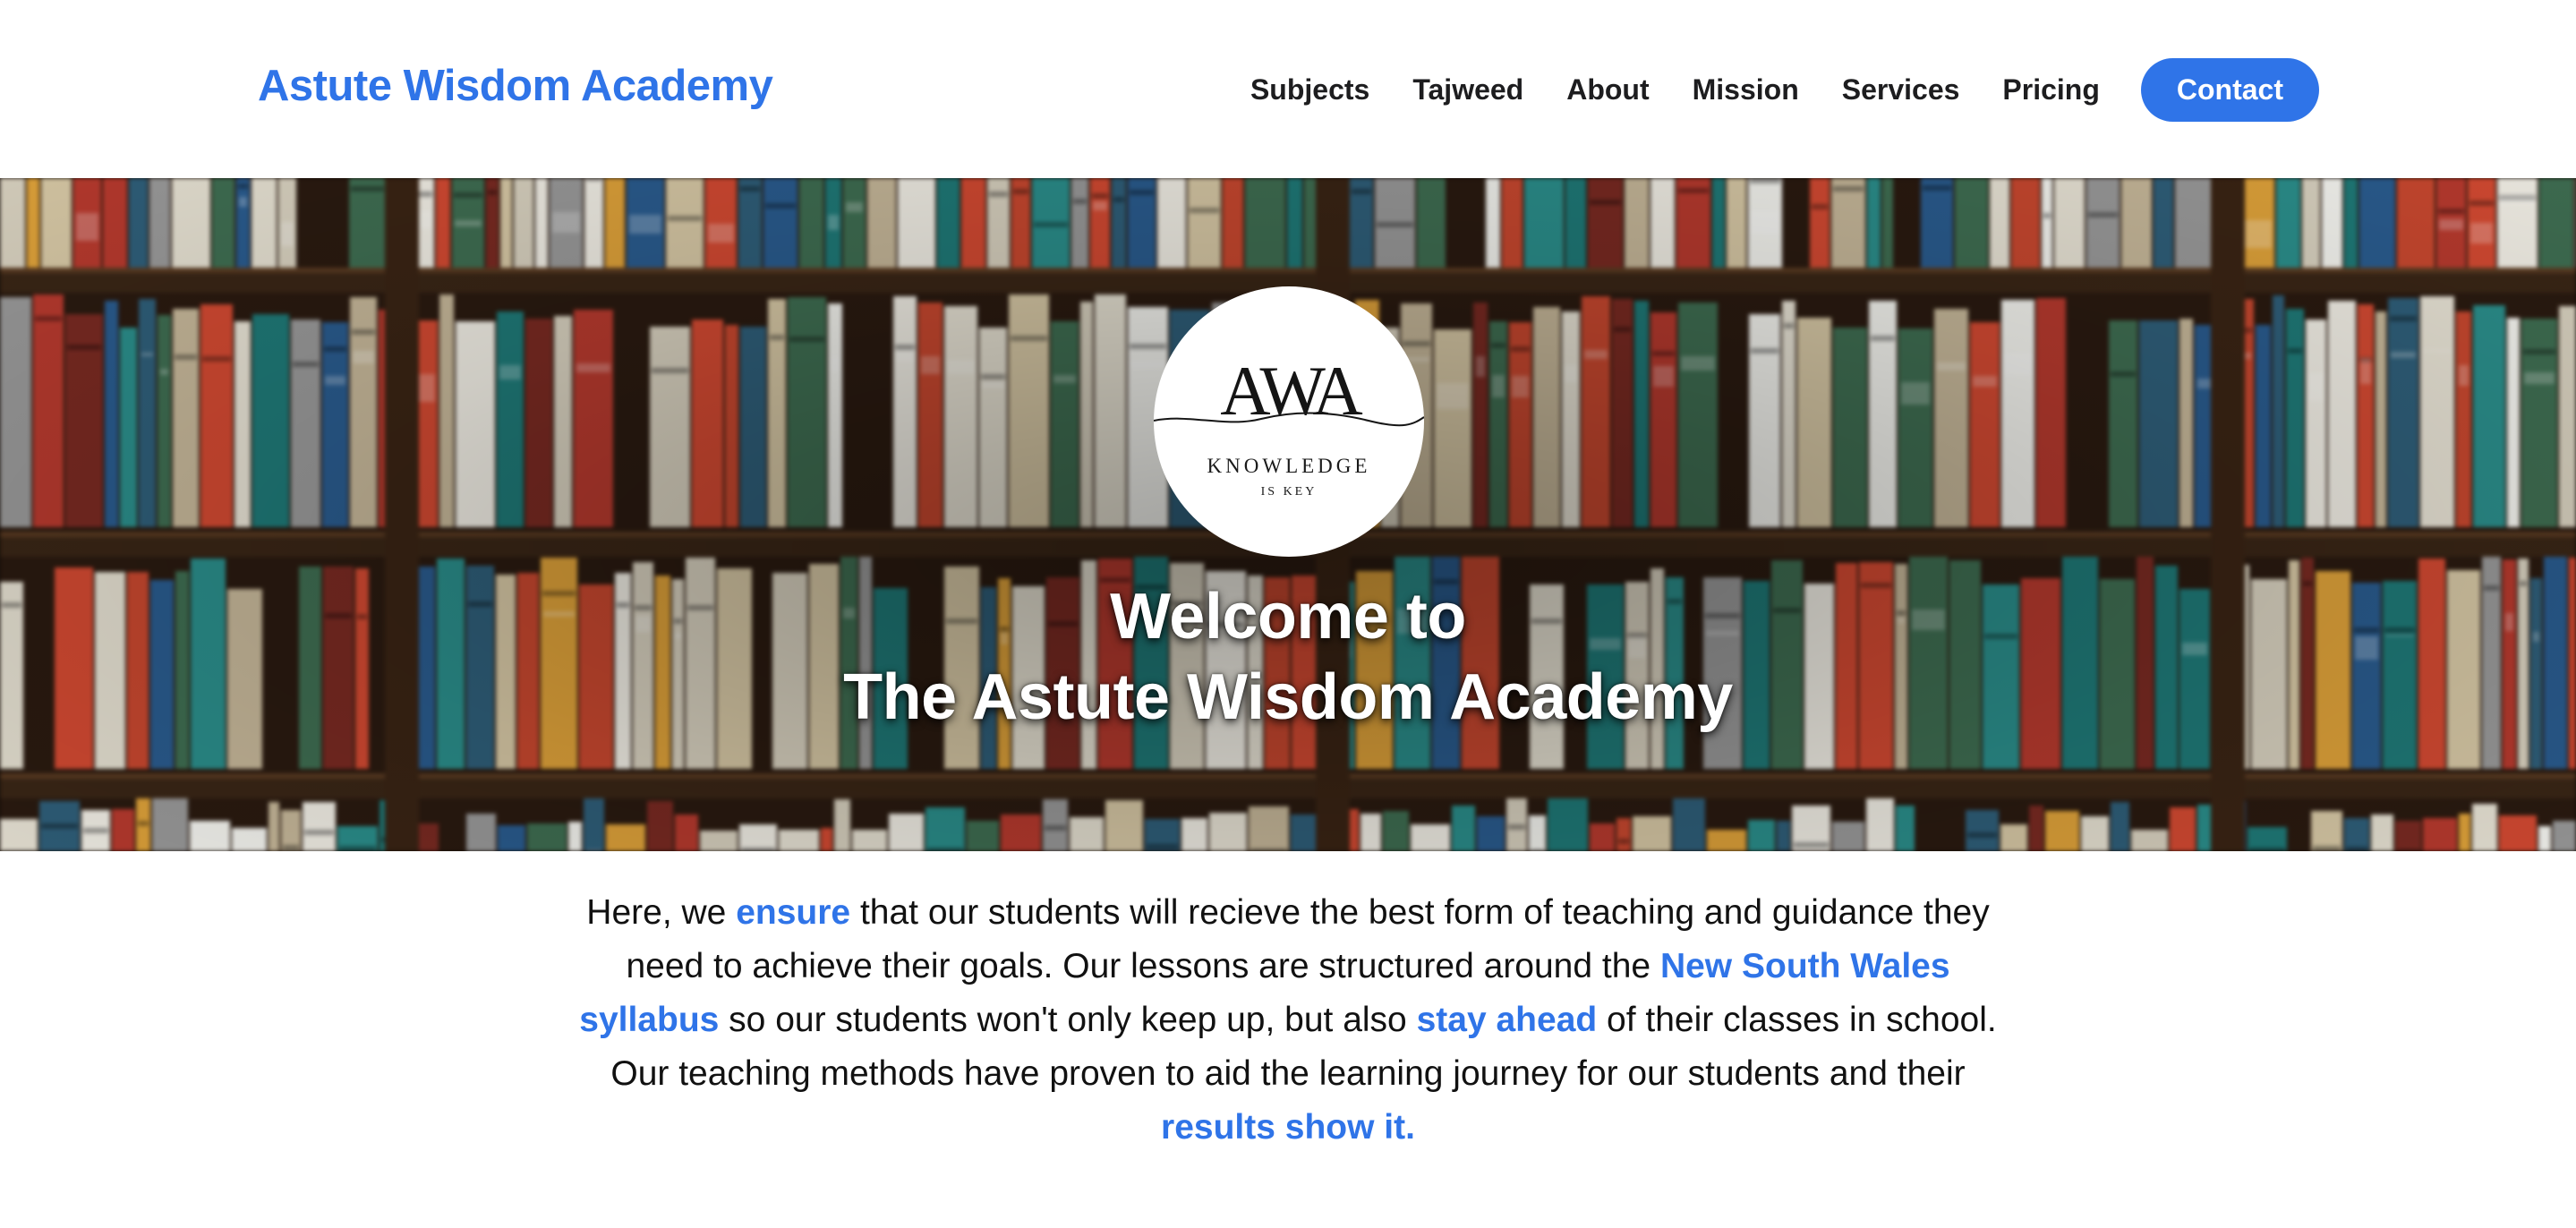  Describe the element at coordinates (1746, 90) in the screenshot. I see `nav-link-mission: Mission` at that location.